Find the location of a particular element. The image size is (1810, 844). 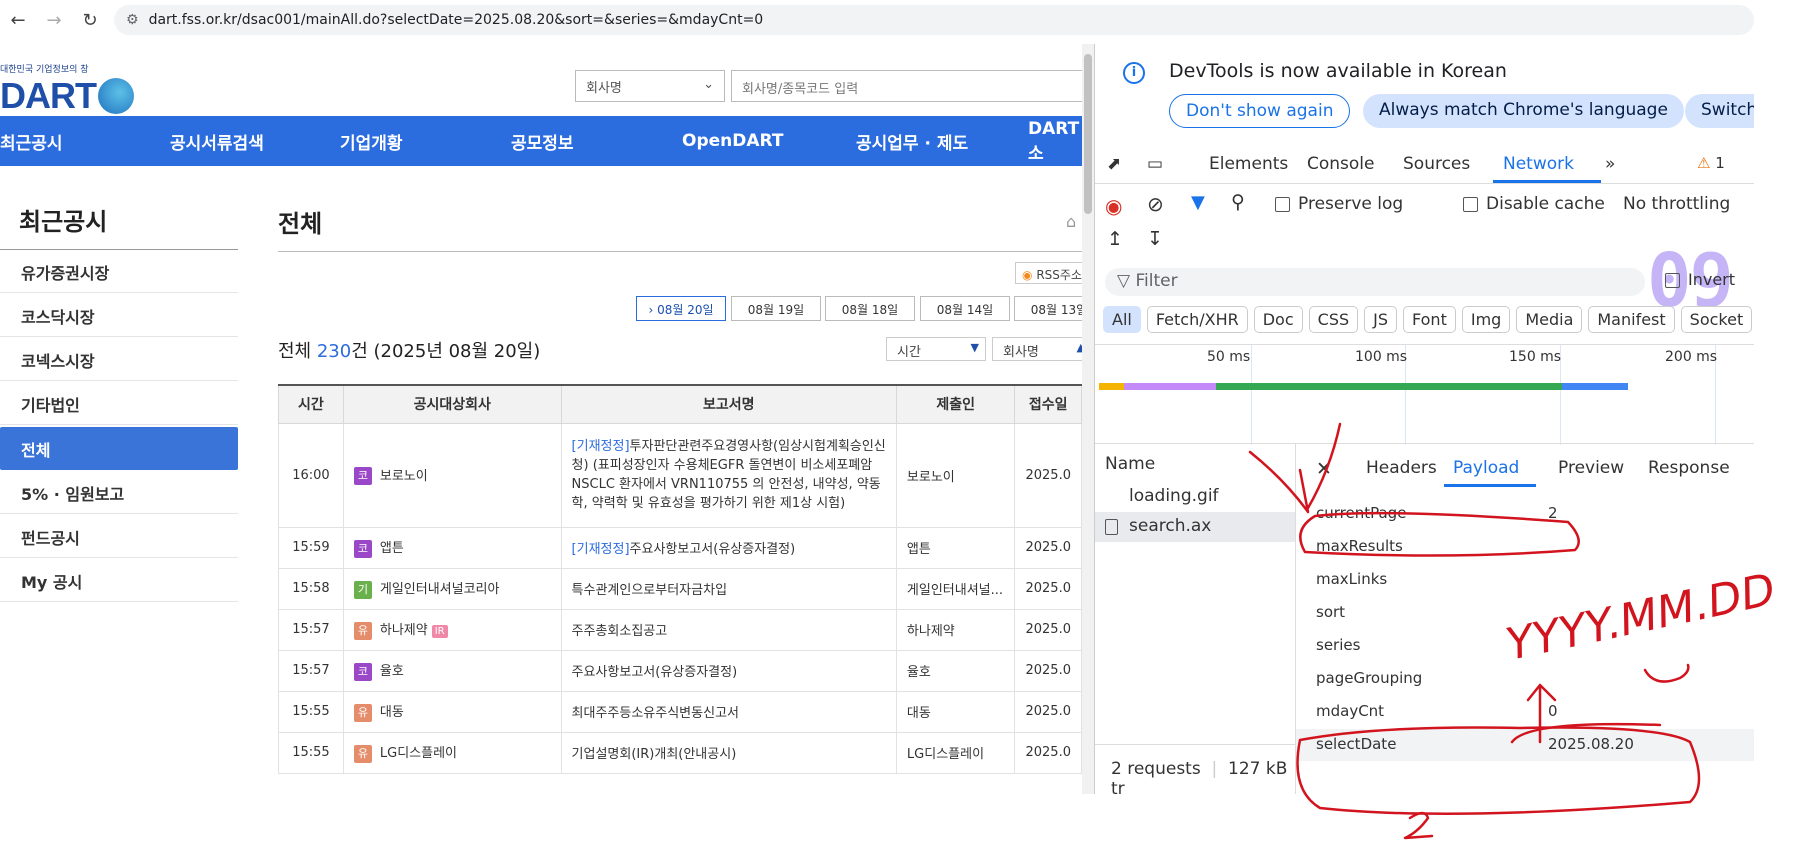

row-report: [기재정정]주요사항보고서(유상증자결정) is located at coordinates (728, 547).